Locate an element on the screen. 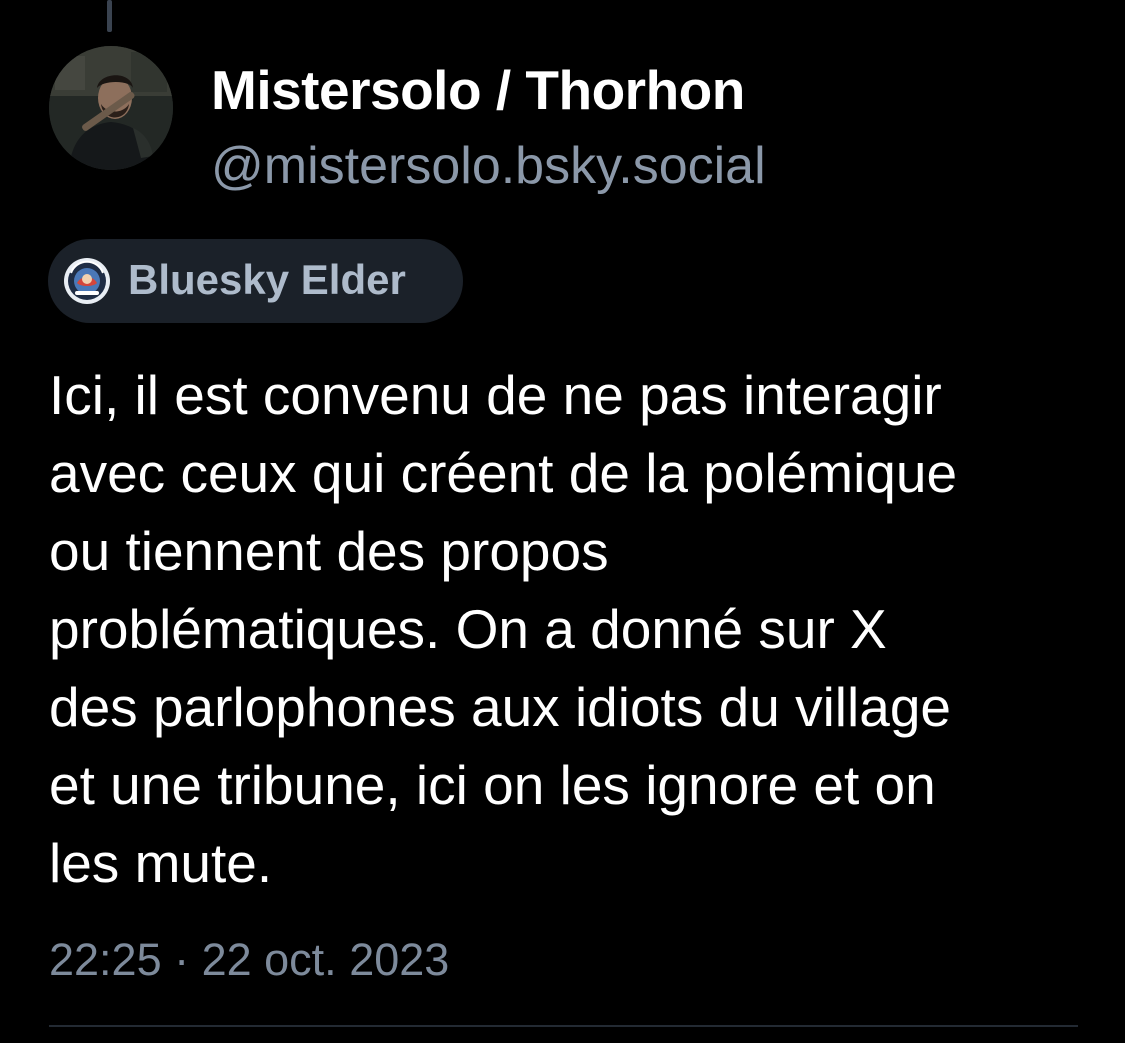  badge-emblem-icon is located at coordinates (87, 281).